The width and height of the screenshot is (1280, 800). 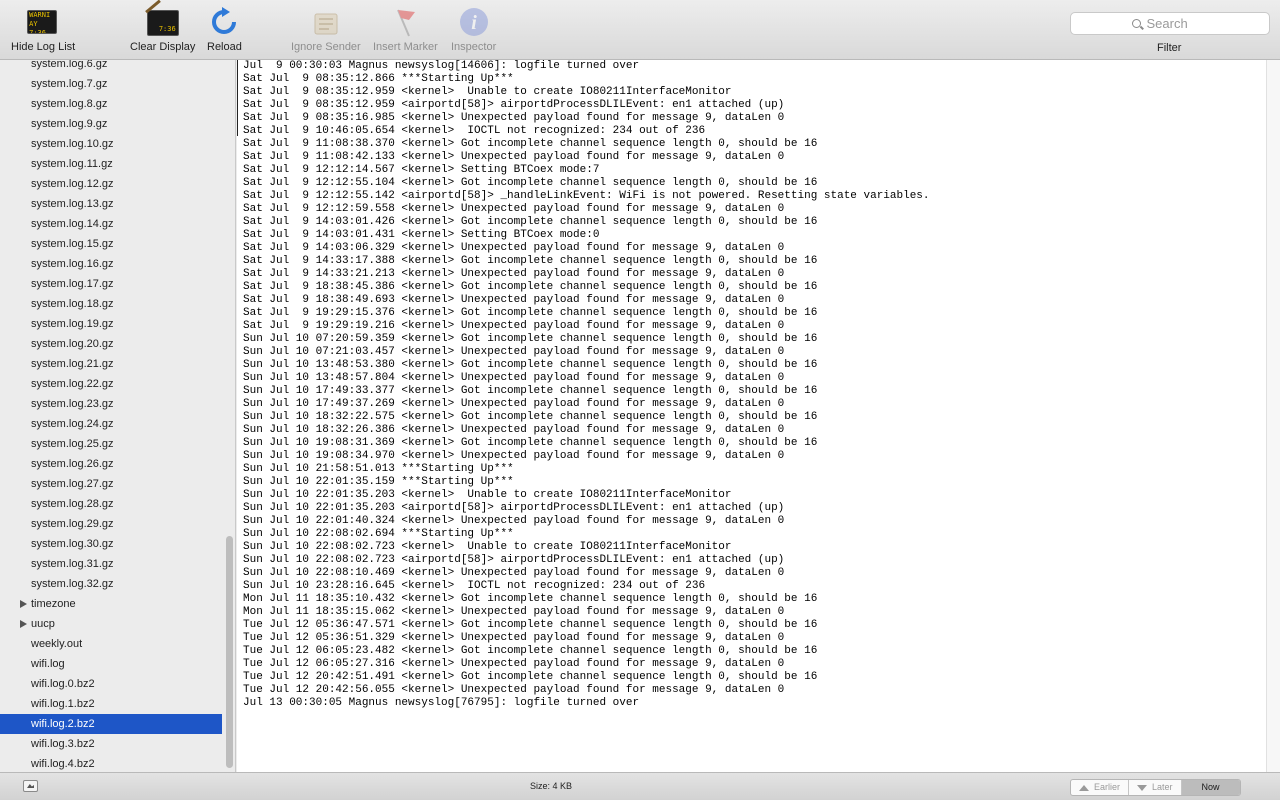 What do you see at coordinates (405, 29) in the screenshot?
I see `insert-marker-button: Insert Marker` at bounding box center [405, 29].